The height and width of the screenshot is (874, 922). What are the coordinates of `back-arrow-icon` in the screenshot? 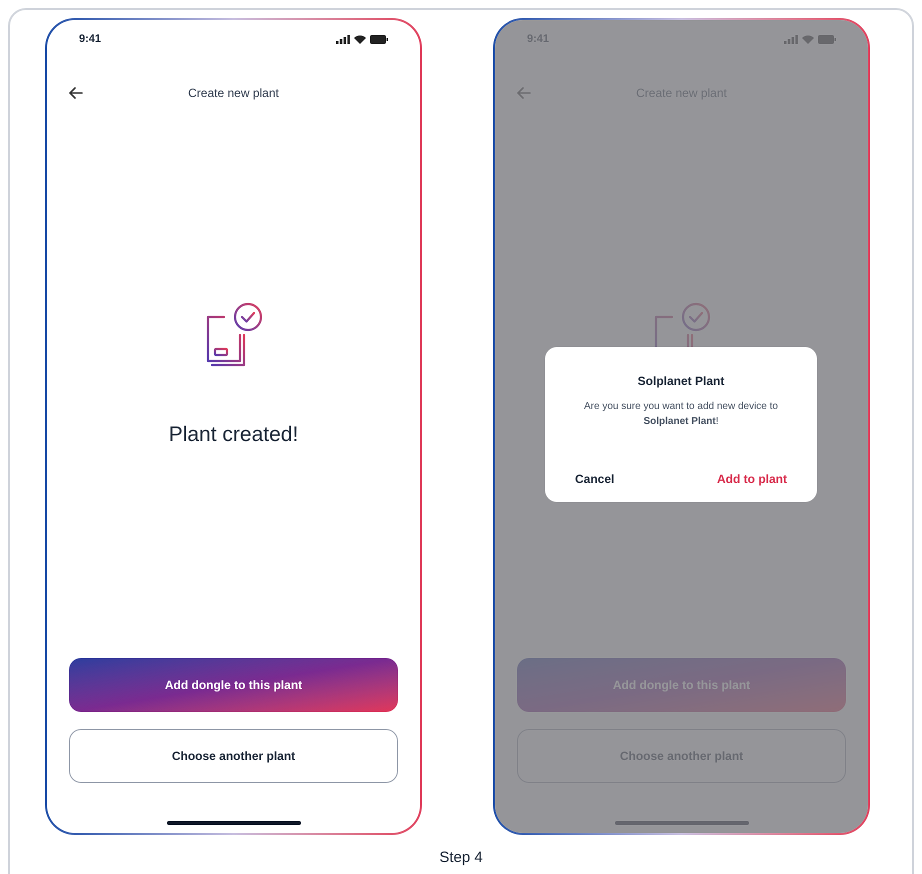 It's located at (76, 93).